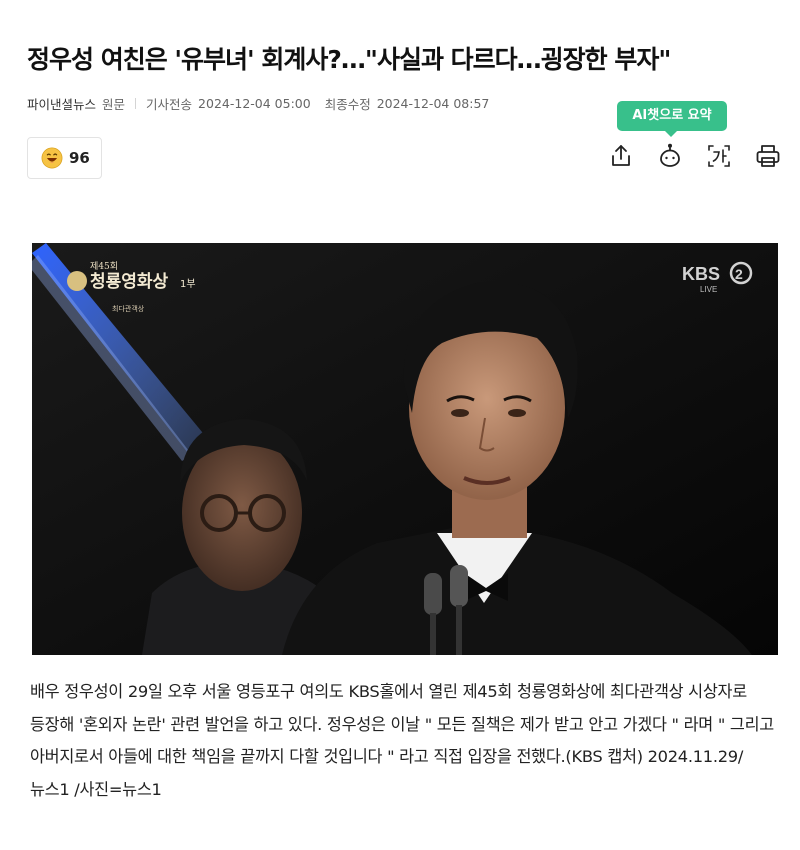 The width and height of the screenshot is (800, 850). Describe the element at coordinates (129, 281) in the screenshot. I see `event-title: 청룡영화상` at that location.